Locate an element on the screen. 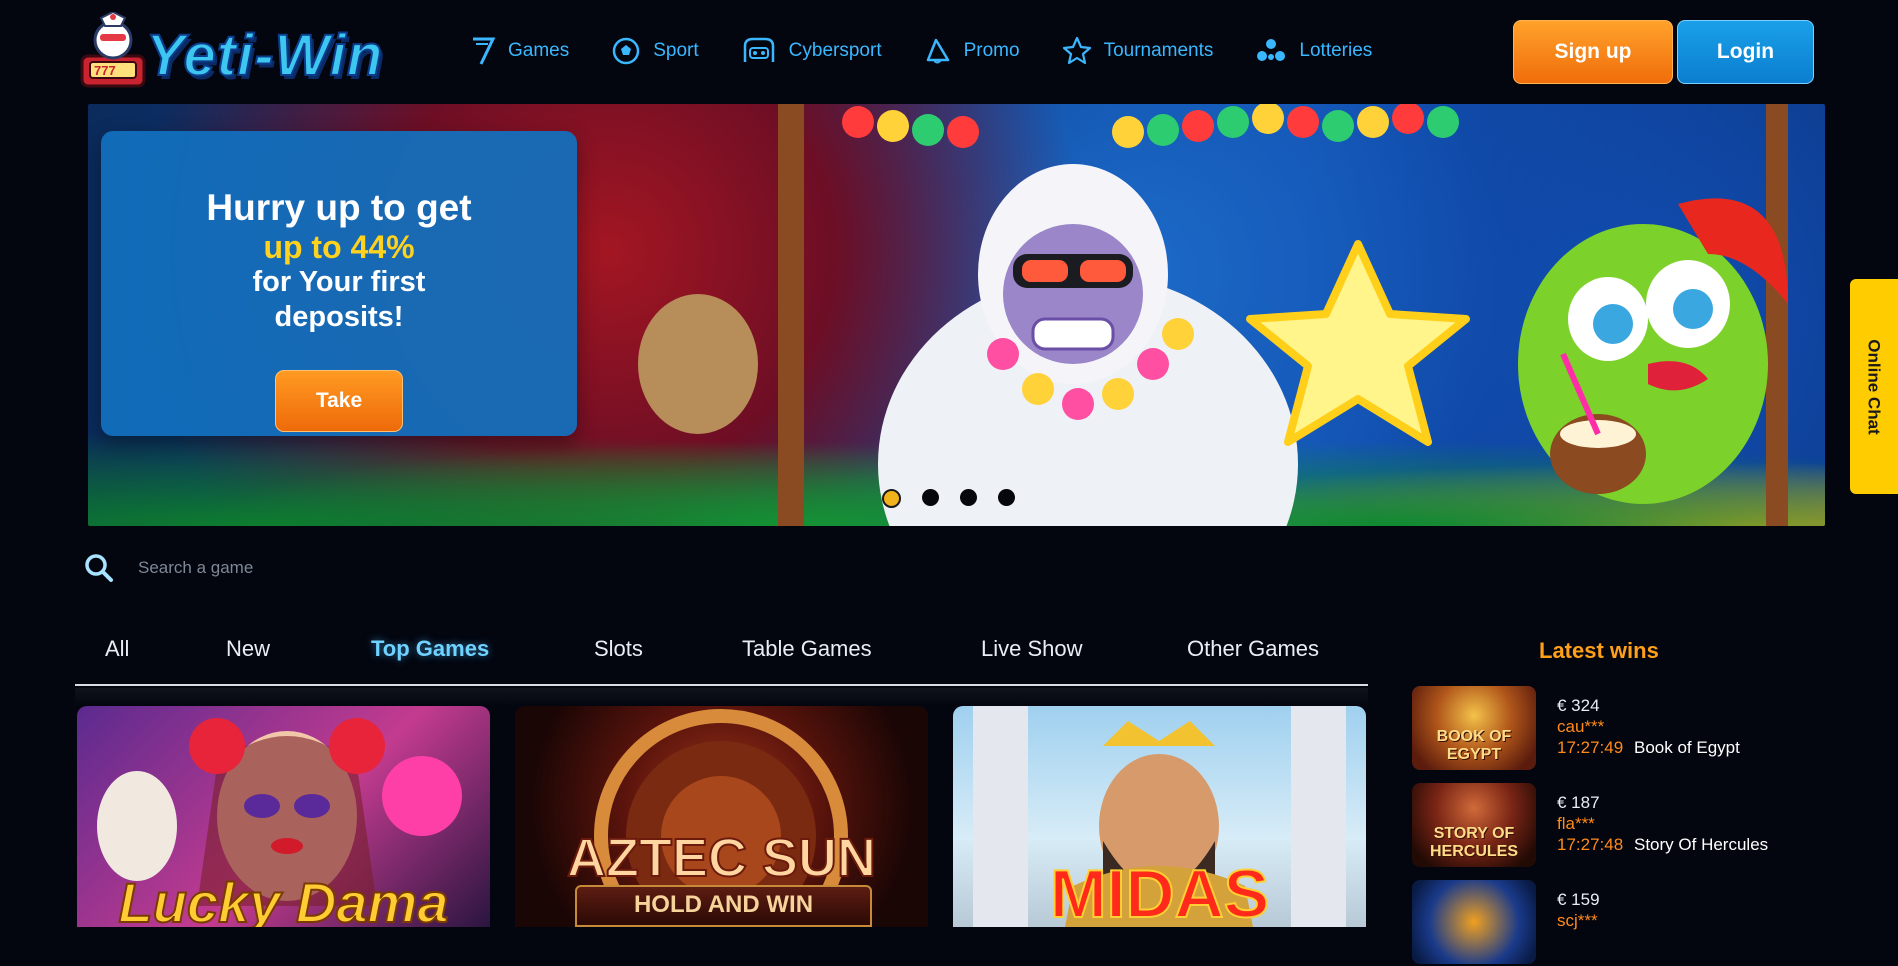  site-logo: 777 Yeti-Win is located at coordinates (248, 51).